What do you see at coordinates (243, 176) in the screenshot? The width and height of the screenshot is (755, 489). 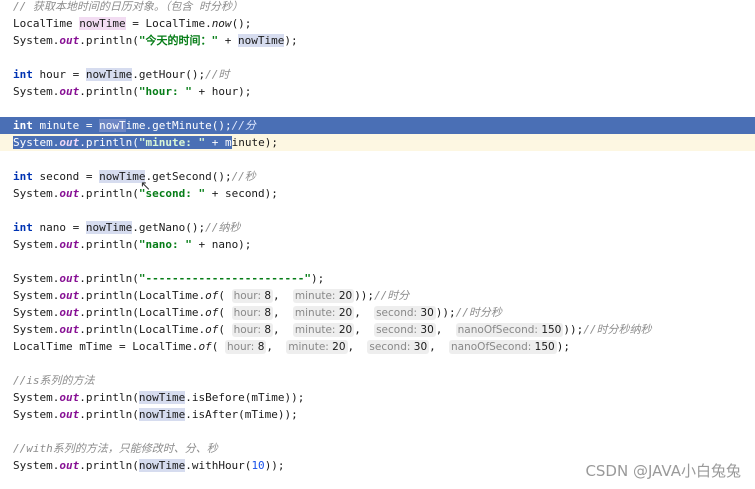 I see `comment: //秒` at bounding box center [243, 176].